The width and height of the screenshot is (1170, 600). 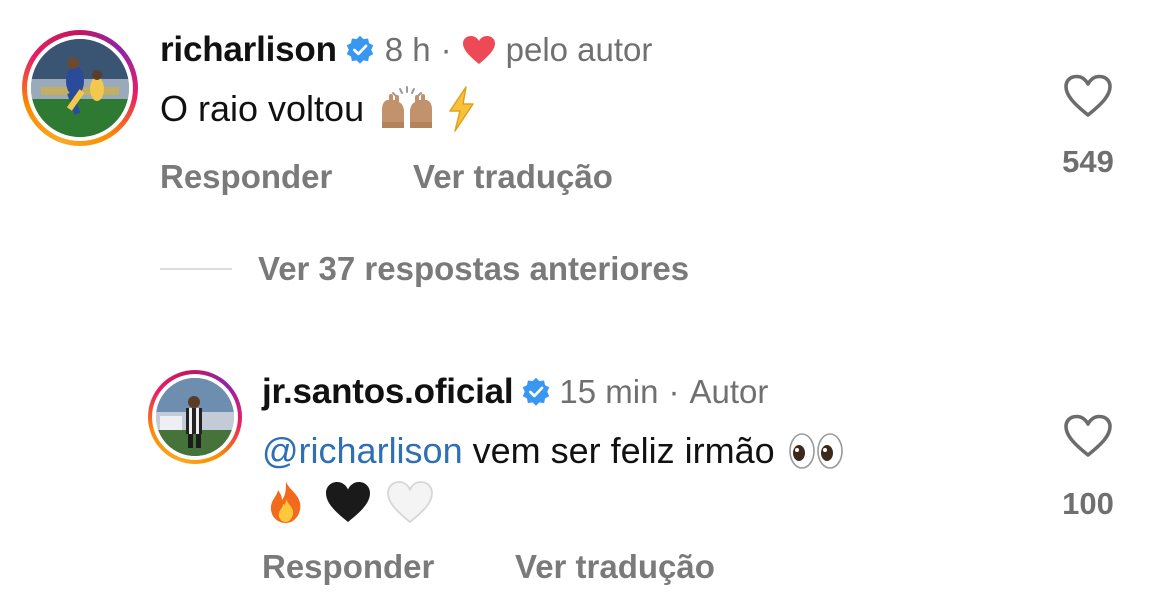 I want to click on comment-reply-button: Responder, so click(x=246, y=177).